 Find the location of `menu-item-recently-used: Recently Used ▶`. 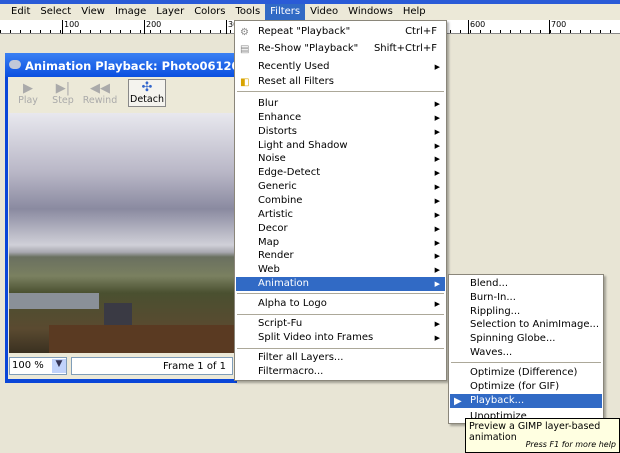

menu-item-recently-used: Recently Used ▶ is located at coordinates (340, 67).